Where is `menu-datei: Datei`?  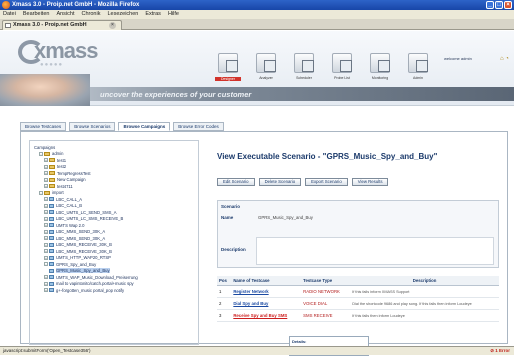
menu-datei: Datei is located at coordinates (9, 14).